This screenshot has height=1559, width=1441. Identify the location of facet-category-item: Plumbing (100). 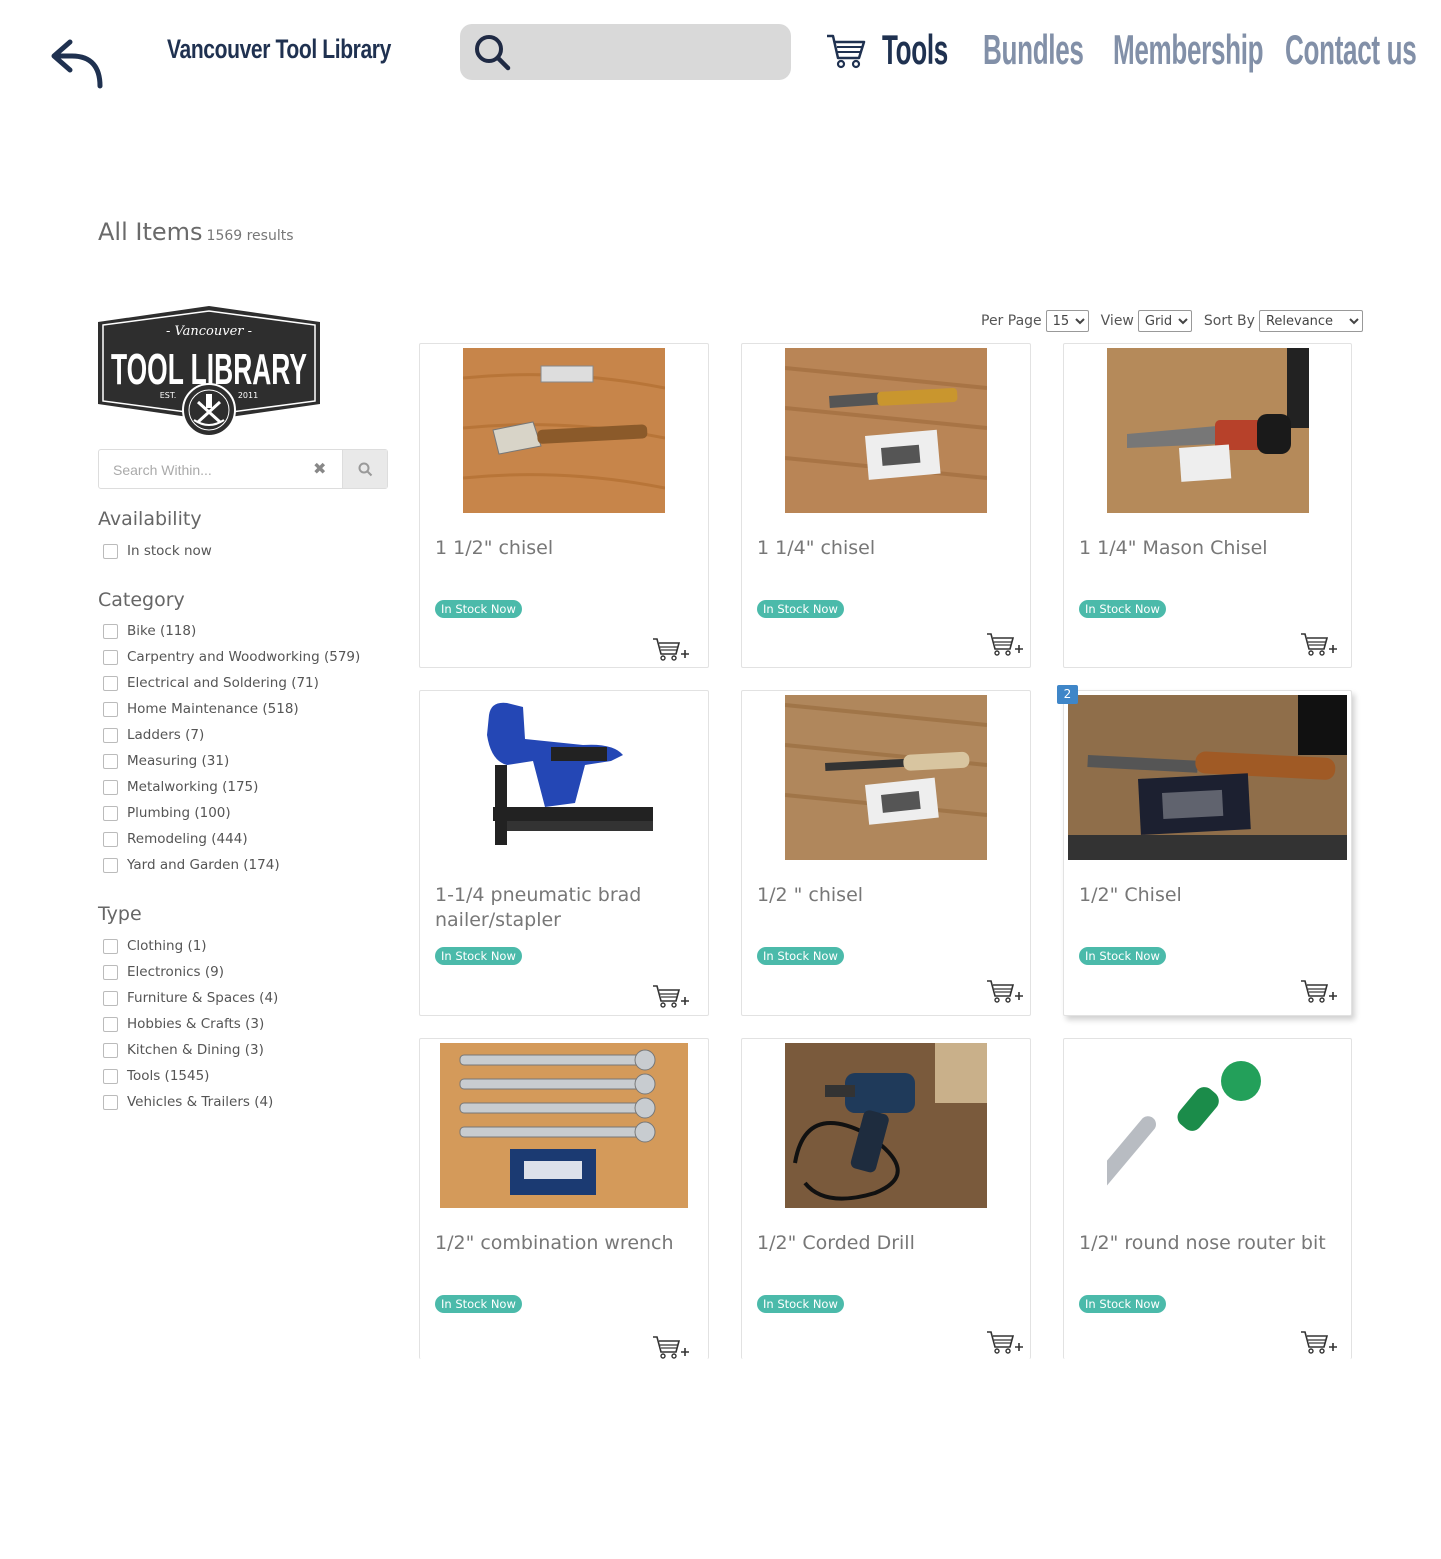
(167, 813).